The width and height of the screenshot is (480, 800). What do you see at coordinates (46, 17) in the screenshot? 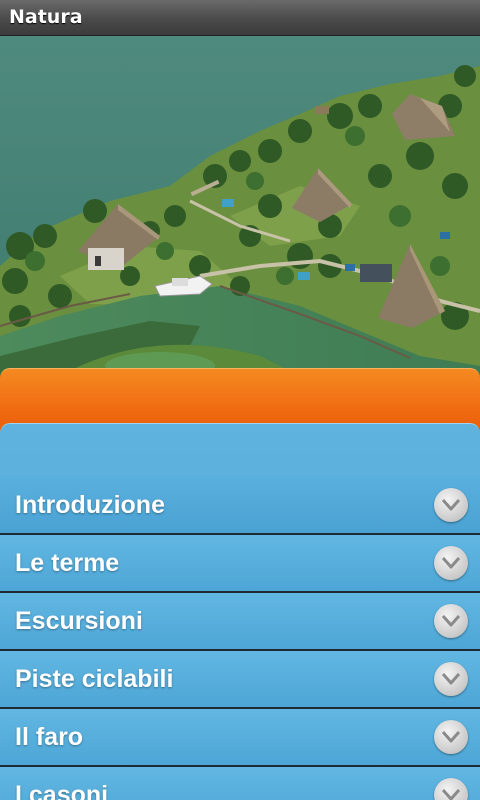
I see `app-title: Natura` at bounding box center [46, 17].